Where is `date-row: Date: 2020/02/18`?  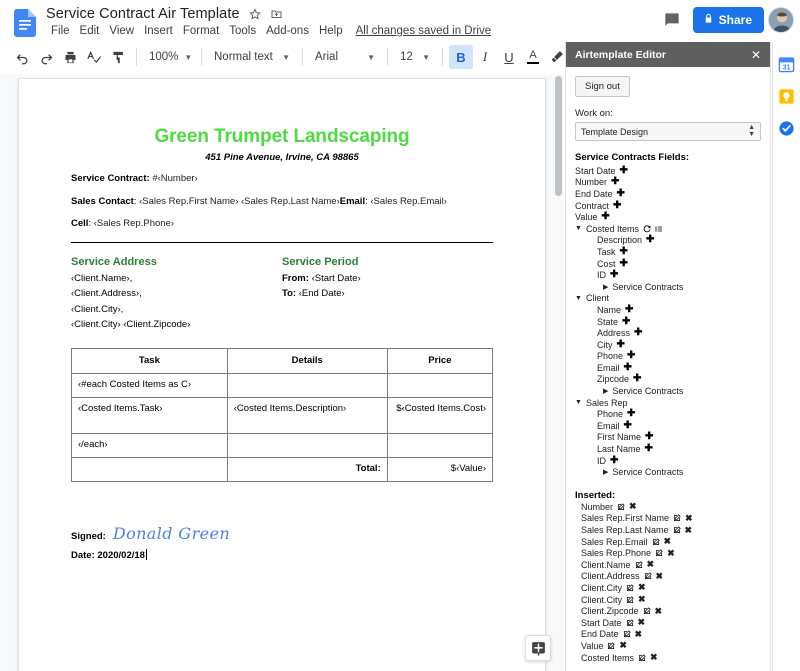 date-row: Date: 2020/02/18 is located at coordinates (282, 554).